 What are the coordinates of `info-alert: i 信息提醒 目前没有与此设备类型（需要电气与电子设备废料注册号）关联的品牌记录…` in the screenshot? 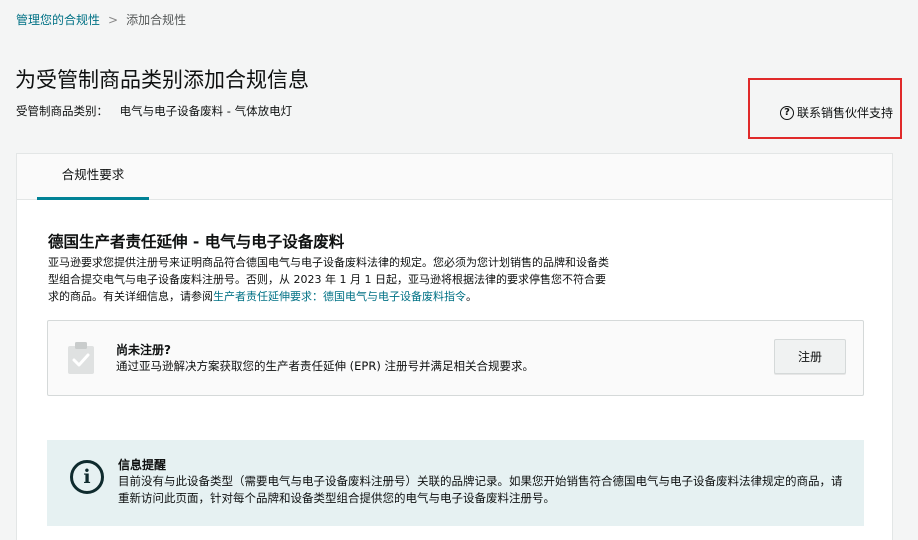 It's located at (455, 483).